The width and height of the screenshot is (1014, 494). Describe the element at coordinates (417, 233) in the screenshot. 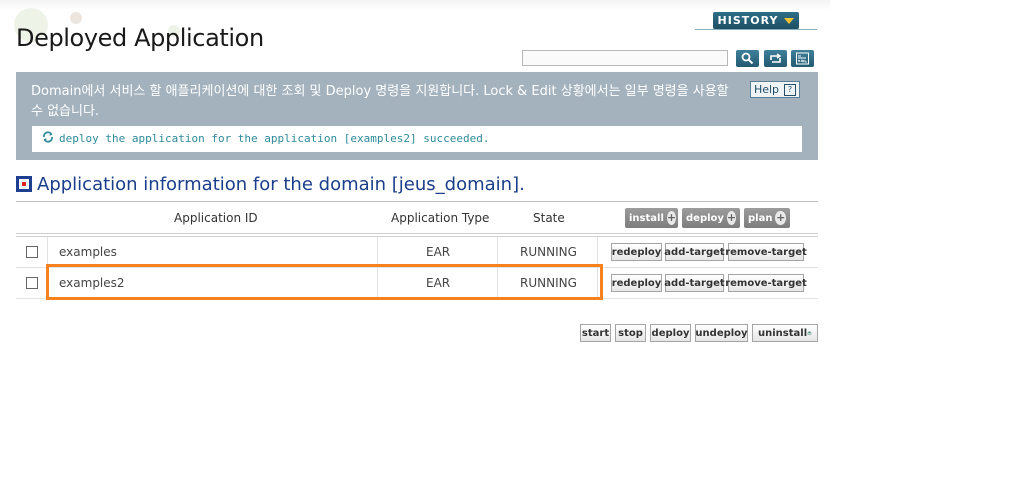

I see `header-divider` at that location.